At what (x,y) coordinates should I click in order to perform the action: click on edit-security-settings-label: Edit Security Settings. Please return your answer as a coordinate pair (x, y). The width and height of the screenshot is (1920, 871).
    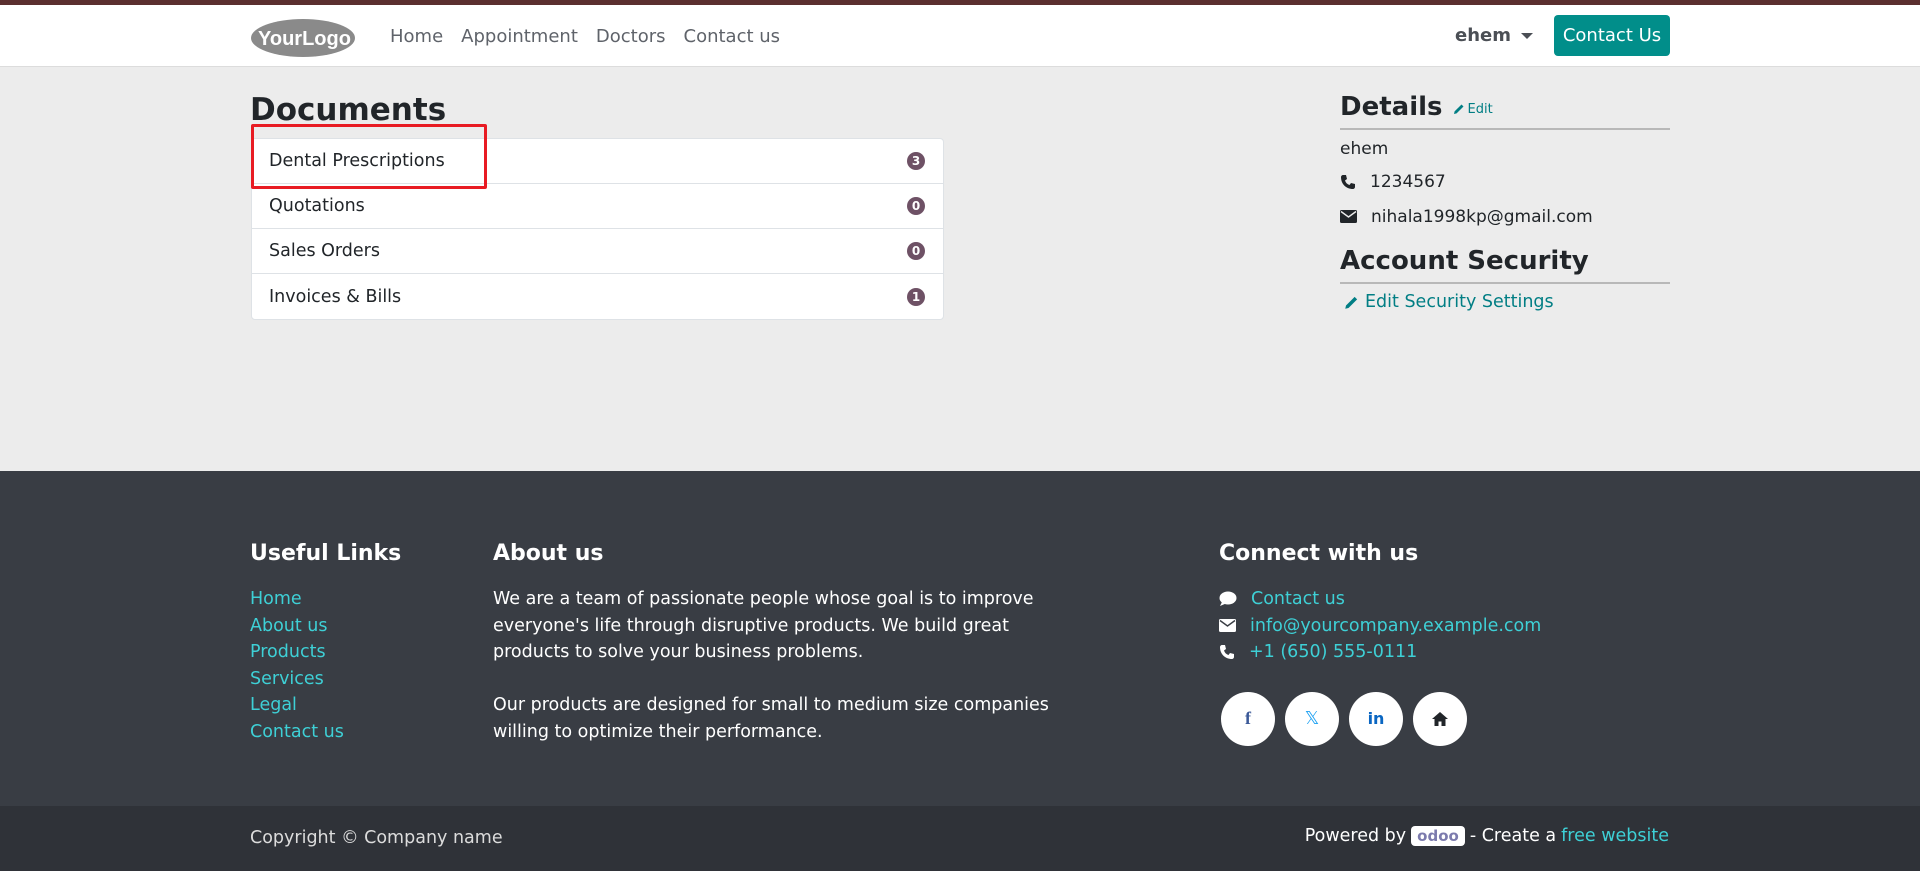
    Looking at the image, I should click on (1459, 302).